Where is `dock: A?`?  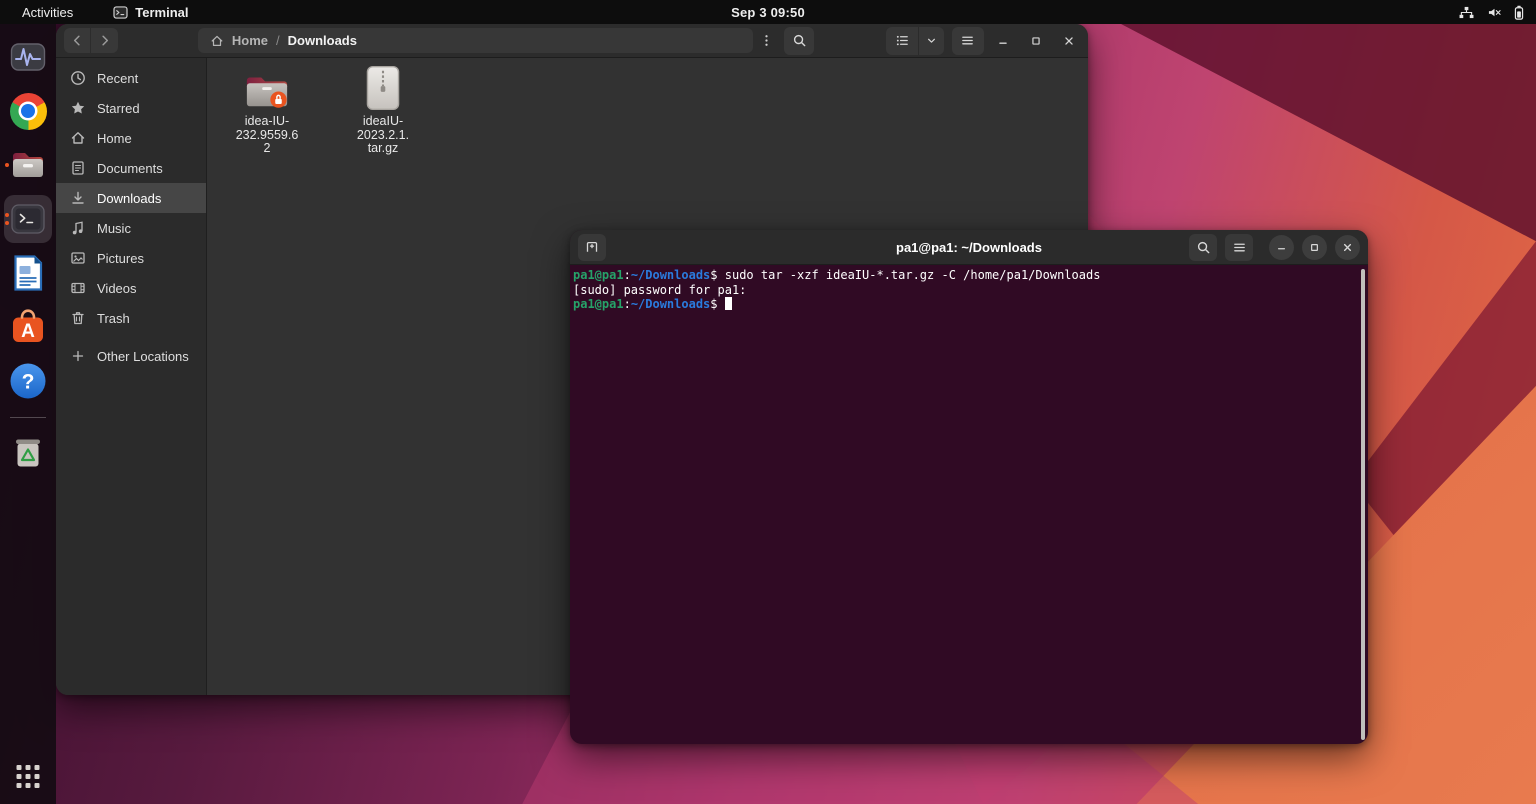
dock: A? is located at coordinates (28, 414).